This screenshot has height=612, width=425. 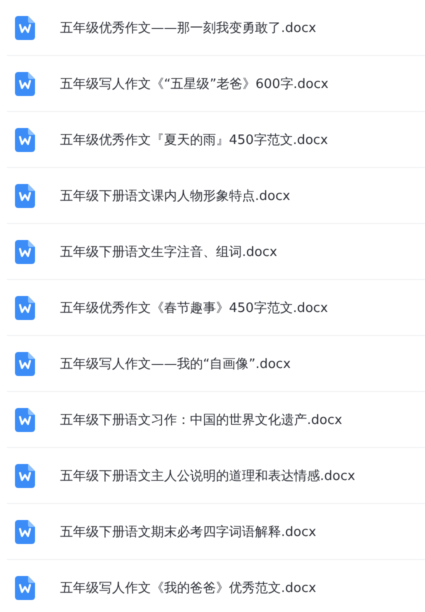 What do you see at coordinates (188, 27) in the screenshot?
I see `file-name: 五年级优秀作文——那一刻我变勇敢了.docx` at bounding box center [188, 27].